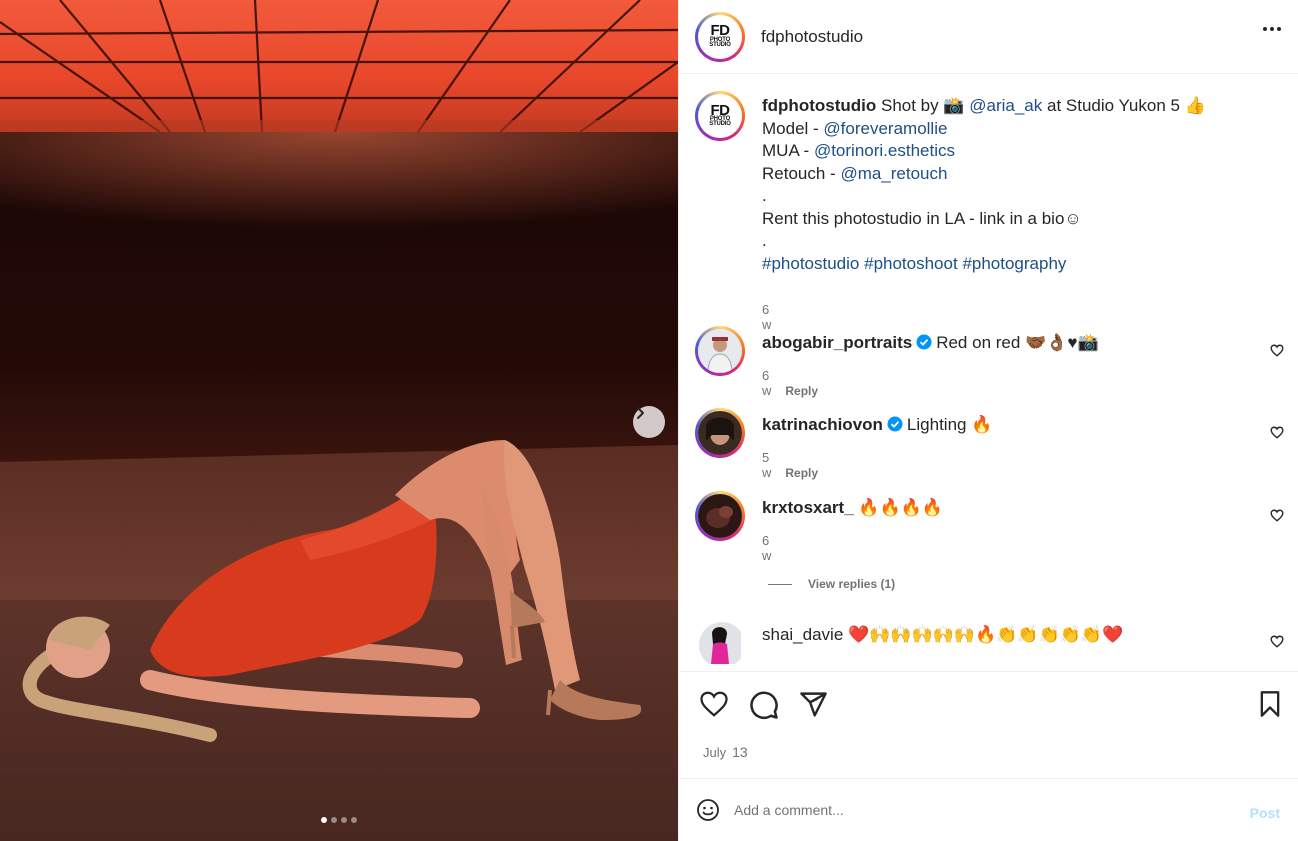  Describe the element at coordinates (1270, 704) in the screenshot. I see `bookmark-icon` at that location.